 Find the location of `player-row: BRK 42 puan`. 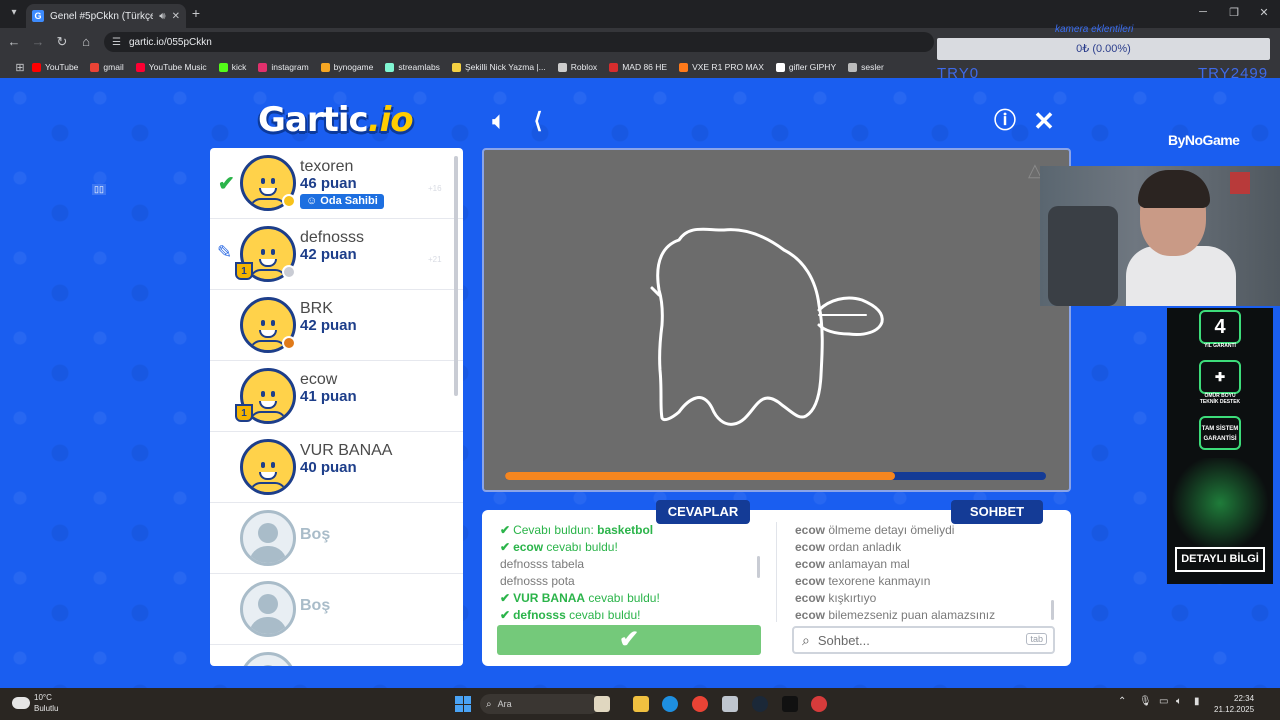

player-row: BRK 42 puan is located at coordinates (336, 325).